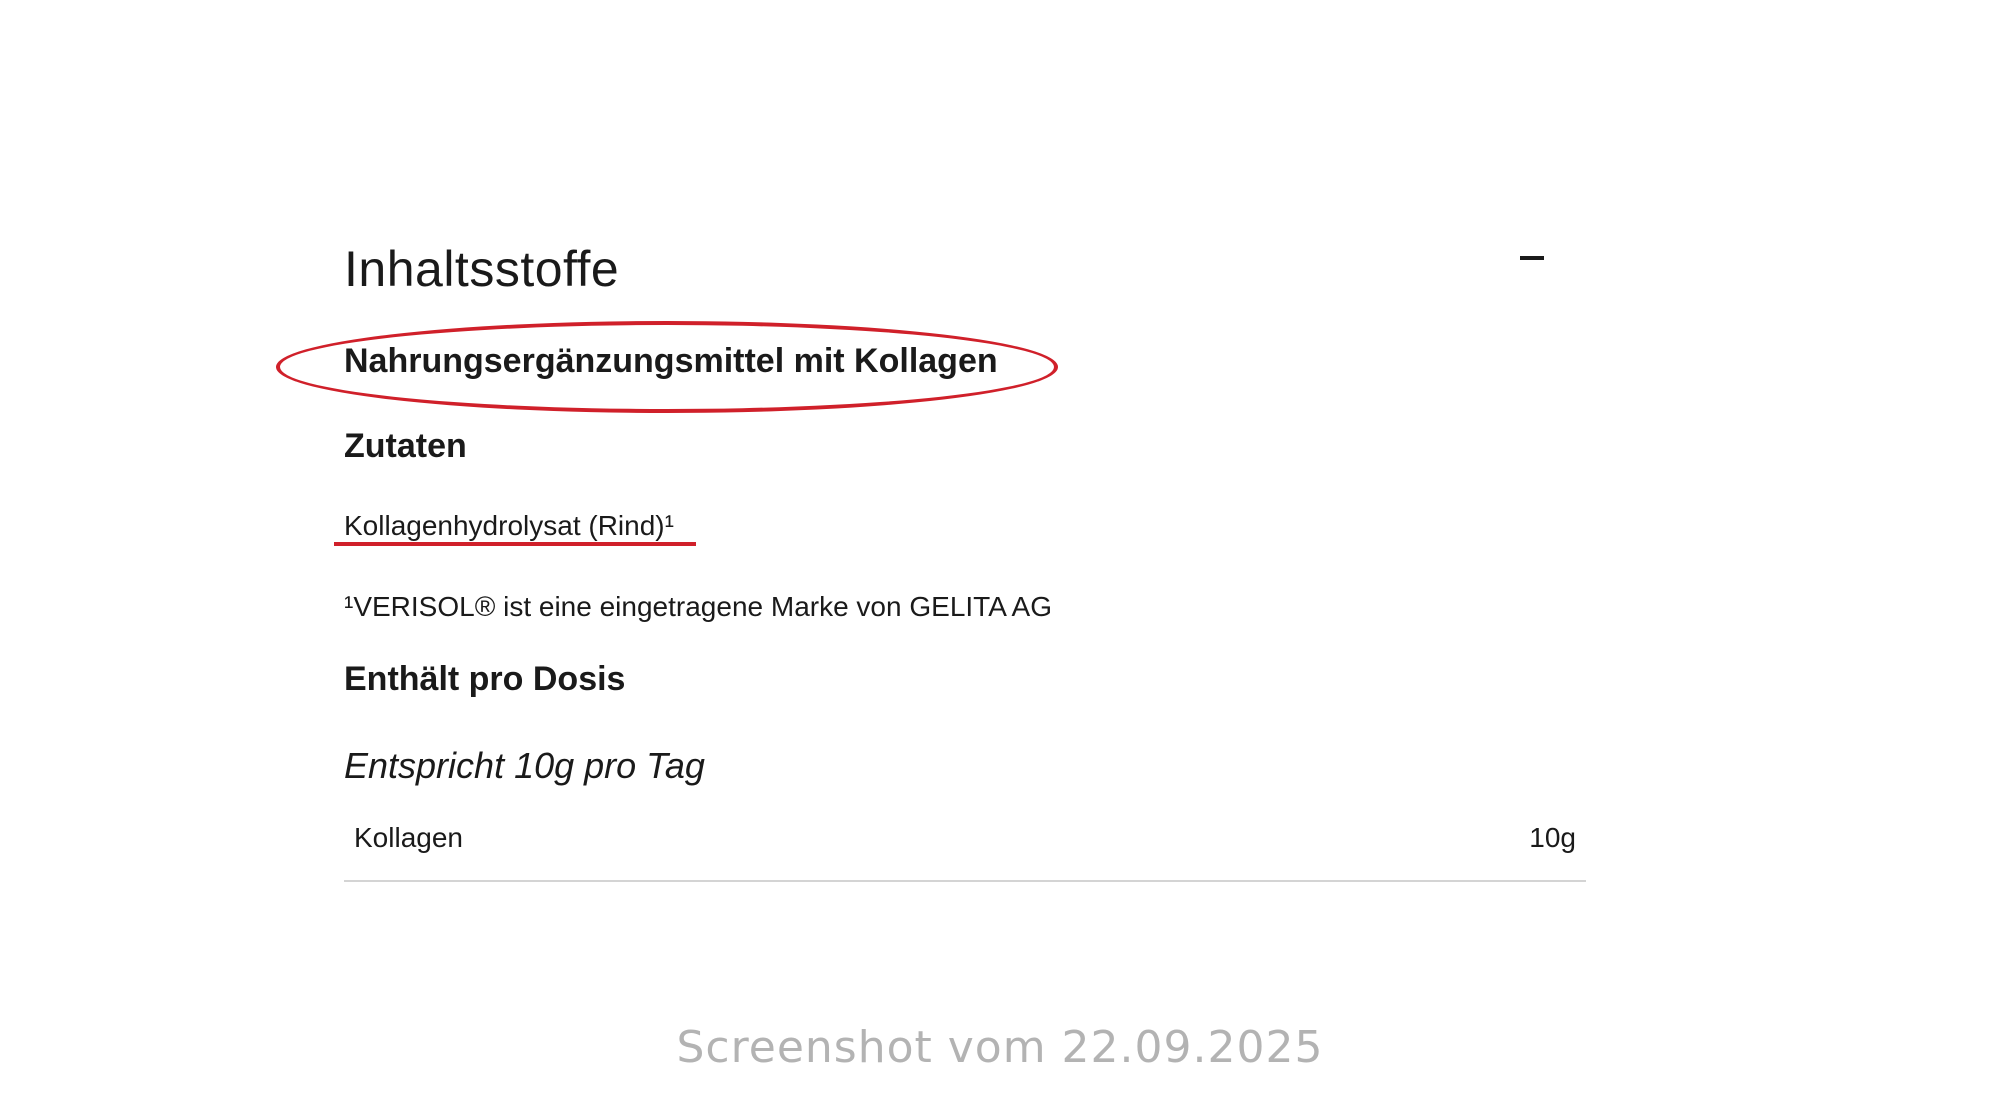  I want to click on screenshot-caption: Screenshot vom 22.09.2025, so click(1000, 1047).